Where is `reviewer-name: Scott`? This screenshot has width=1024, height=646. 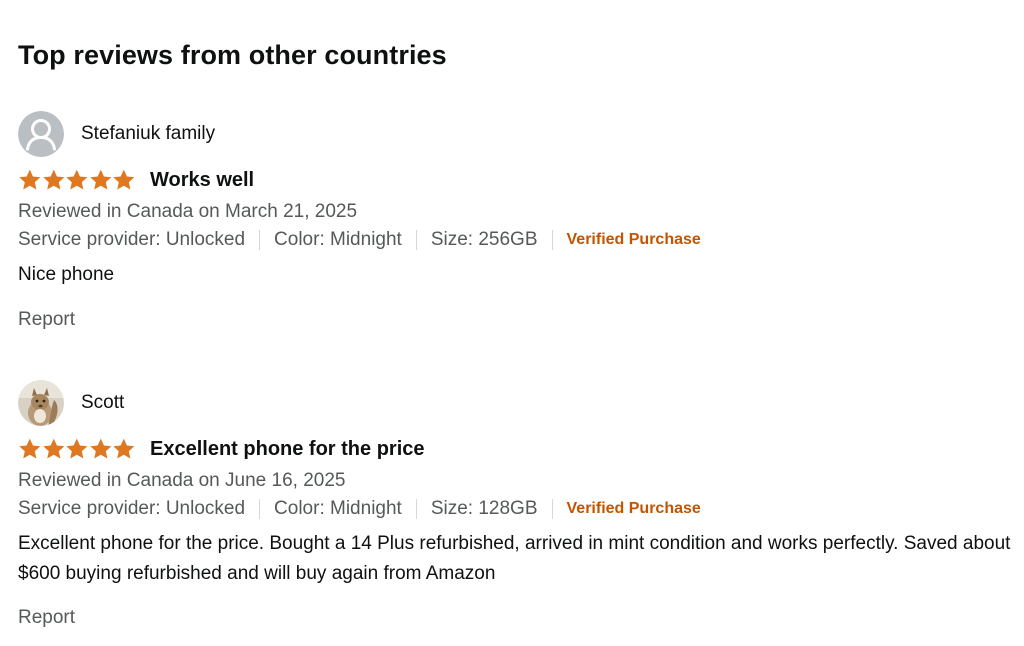 reviewer-name: Scott is located at coordinates (103, 402).